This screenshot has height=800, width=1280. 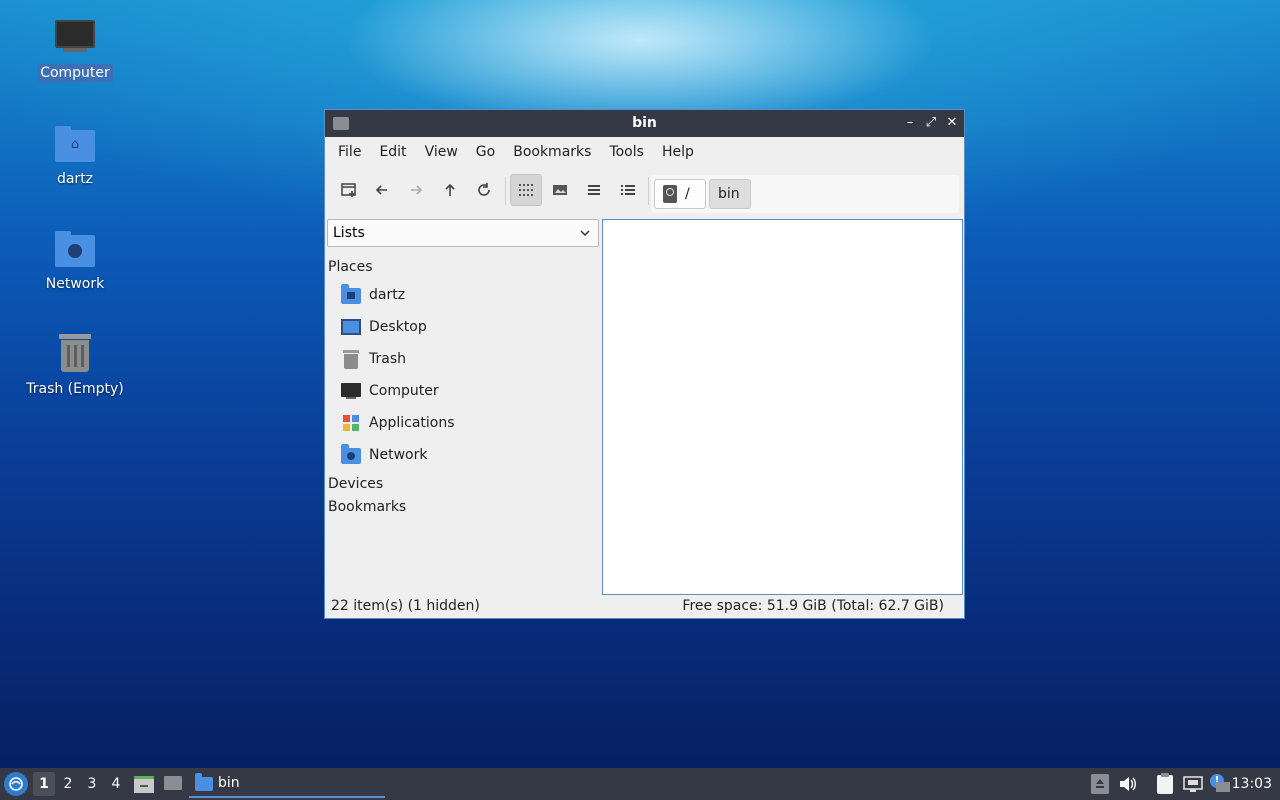 I want to click on list-detail-icon, so click(x=628, y=190).